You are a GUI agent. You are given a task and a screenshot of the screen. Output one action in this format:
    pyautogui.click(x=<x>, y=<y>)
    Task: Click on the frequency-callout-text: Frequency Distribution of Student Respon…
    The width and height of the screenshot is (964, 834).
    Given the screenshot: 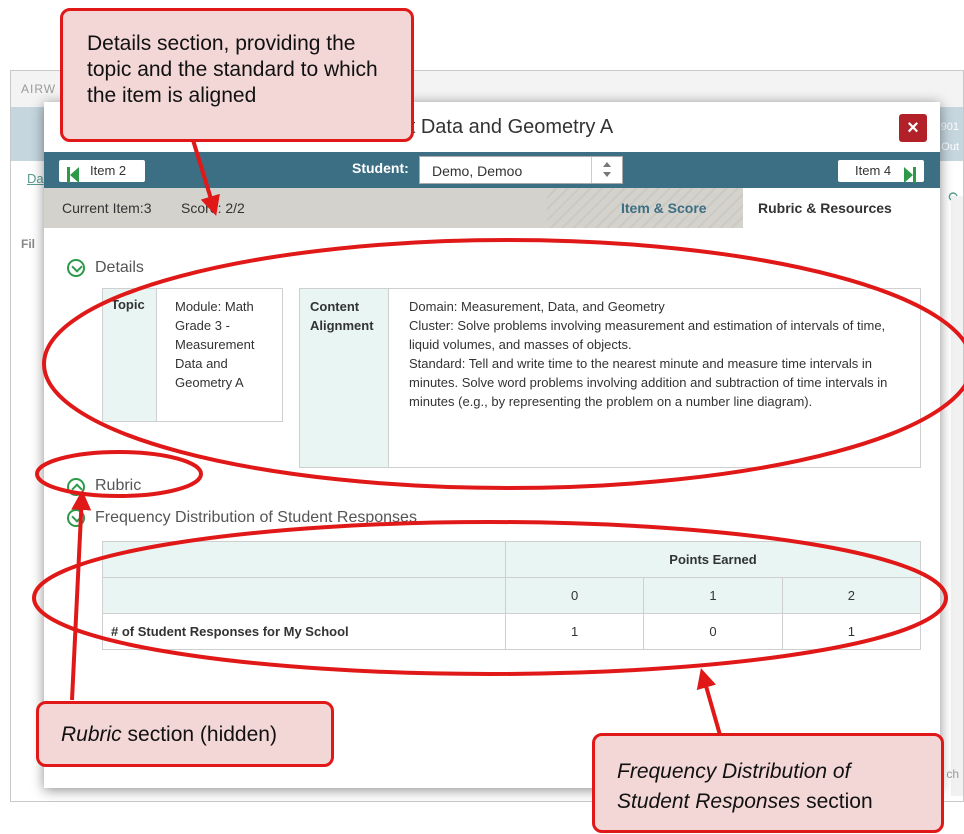 What is the action you would take?
    pyautogui.click(x=762, y=787)
    